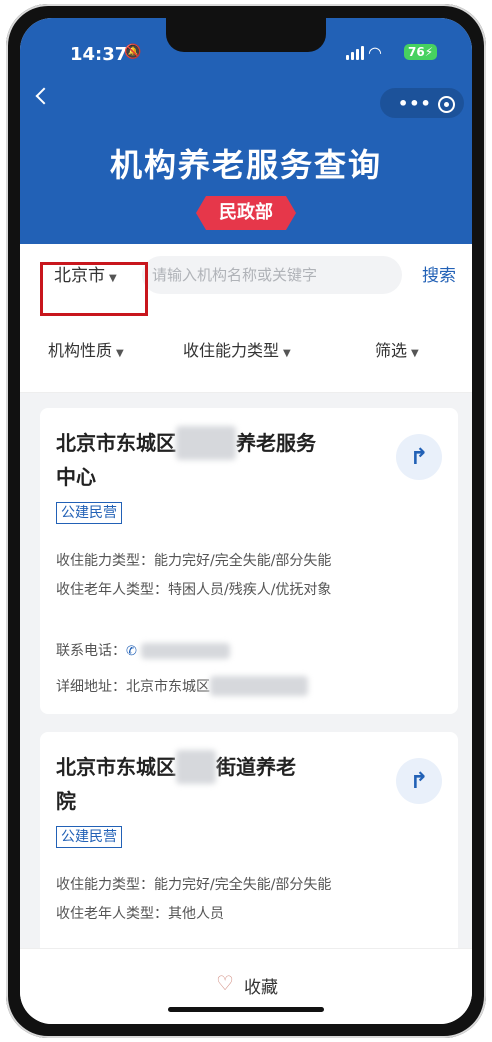 The width and height of the screenshot is (492, 1042). Describe the element at coordinates (375, 52) in the screenshot. I see `wifi-icon: ◠` at that location.